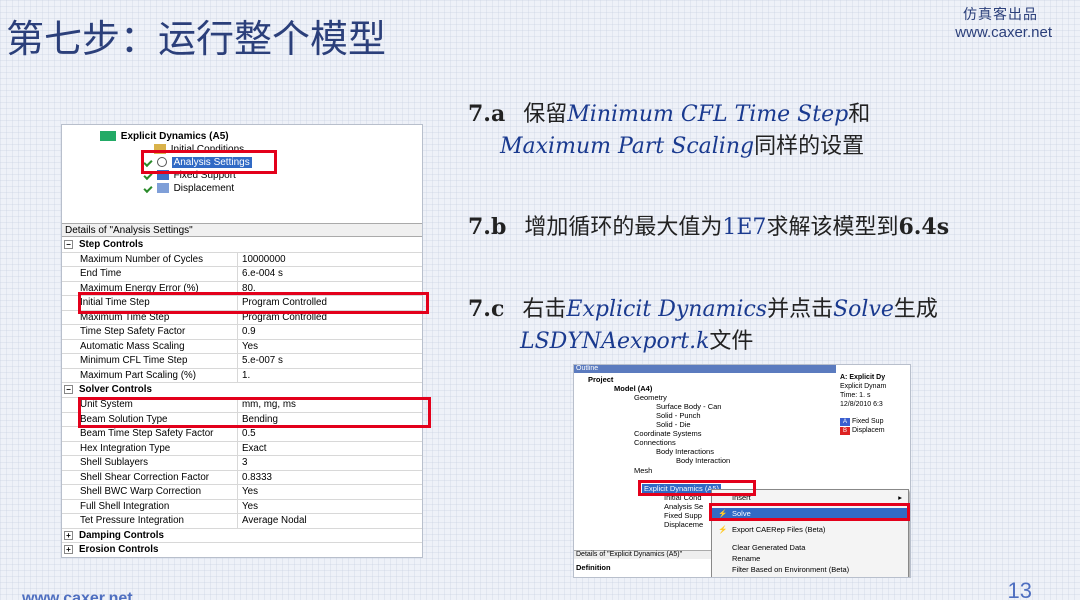 The height and width of the screenshot is (600, 1080). Describe the element at coordinates (633, 388) in the screenshot. I see `tree-item-model: Model (A4)` at that location.